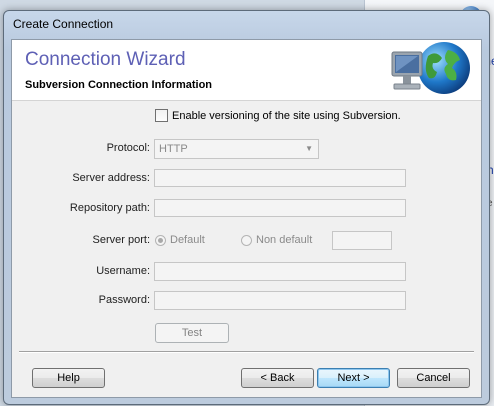 The height and width of the screenshot is (406, 494). I want to click on computer-globe-icon, so click(430, 68).